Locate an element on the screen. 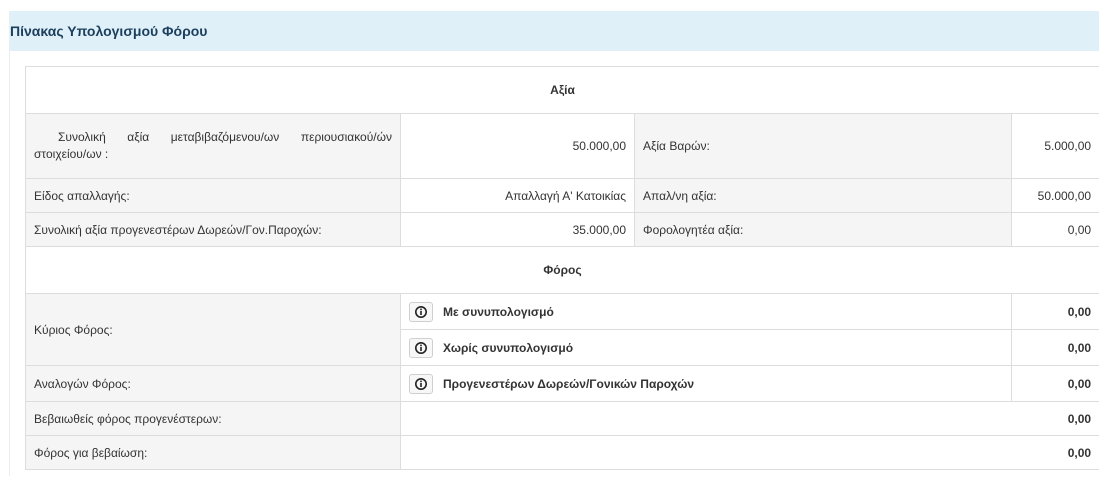  tax-to-certify-label: Φόρος για βεβαίωση: is located at coordinates (213, 452).